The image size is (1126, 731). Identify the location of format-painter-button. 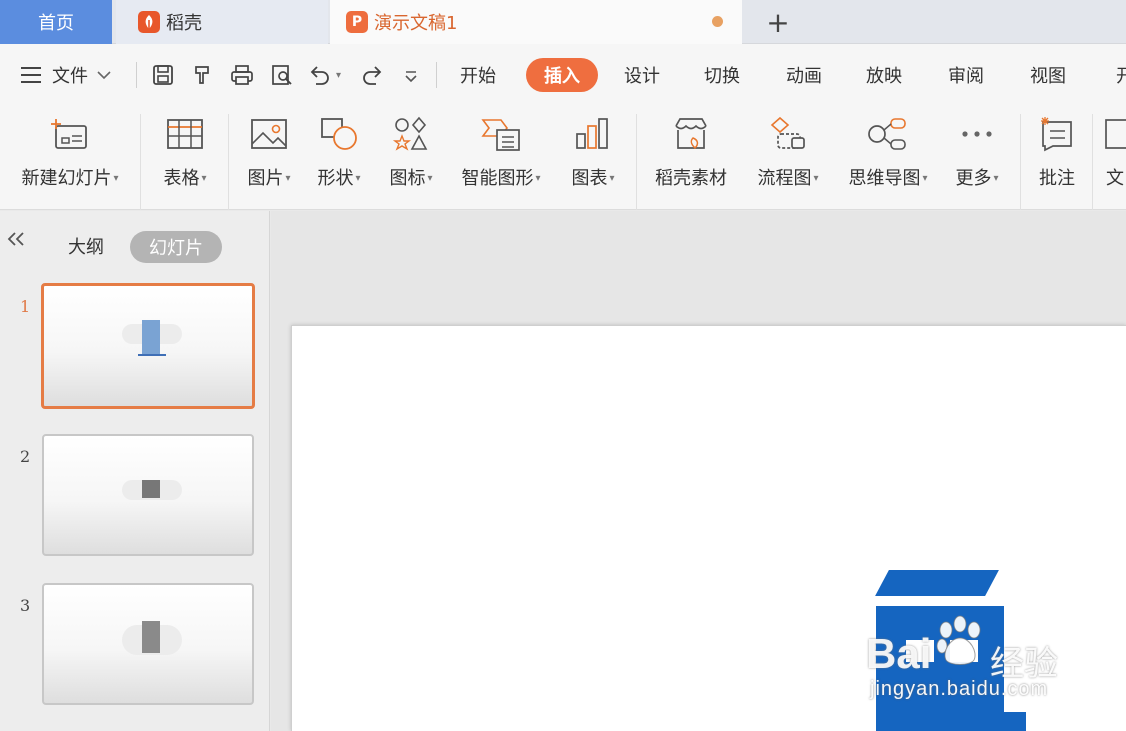
(203, 75).